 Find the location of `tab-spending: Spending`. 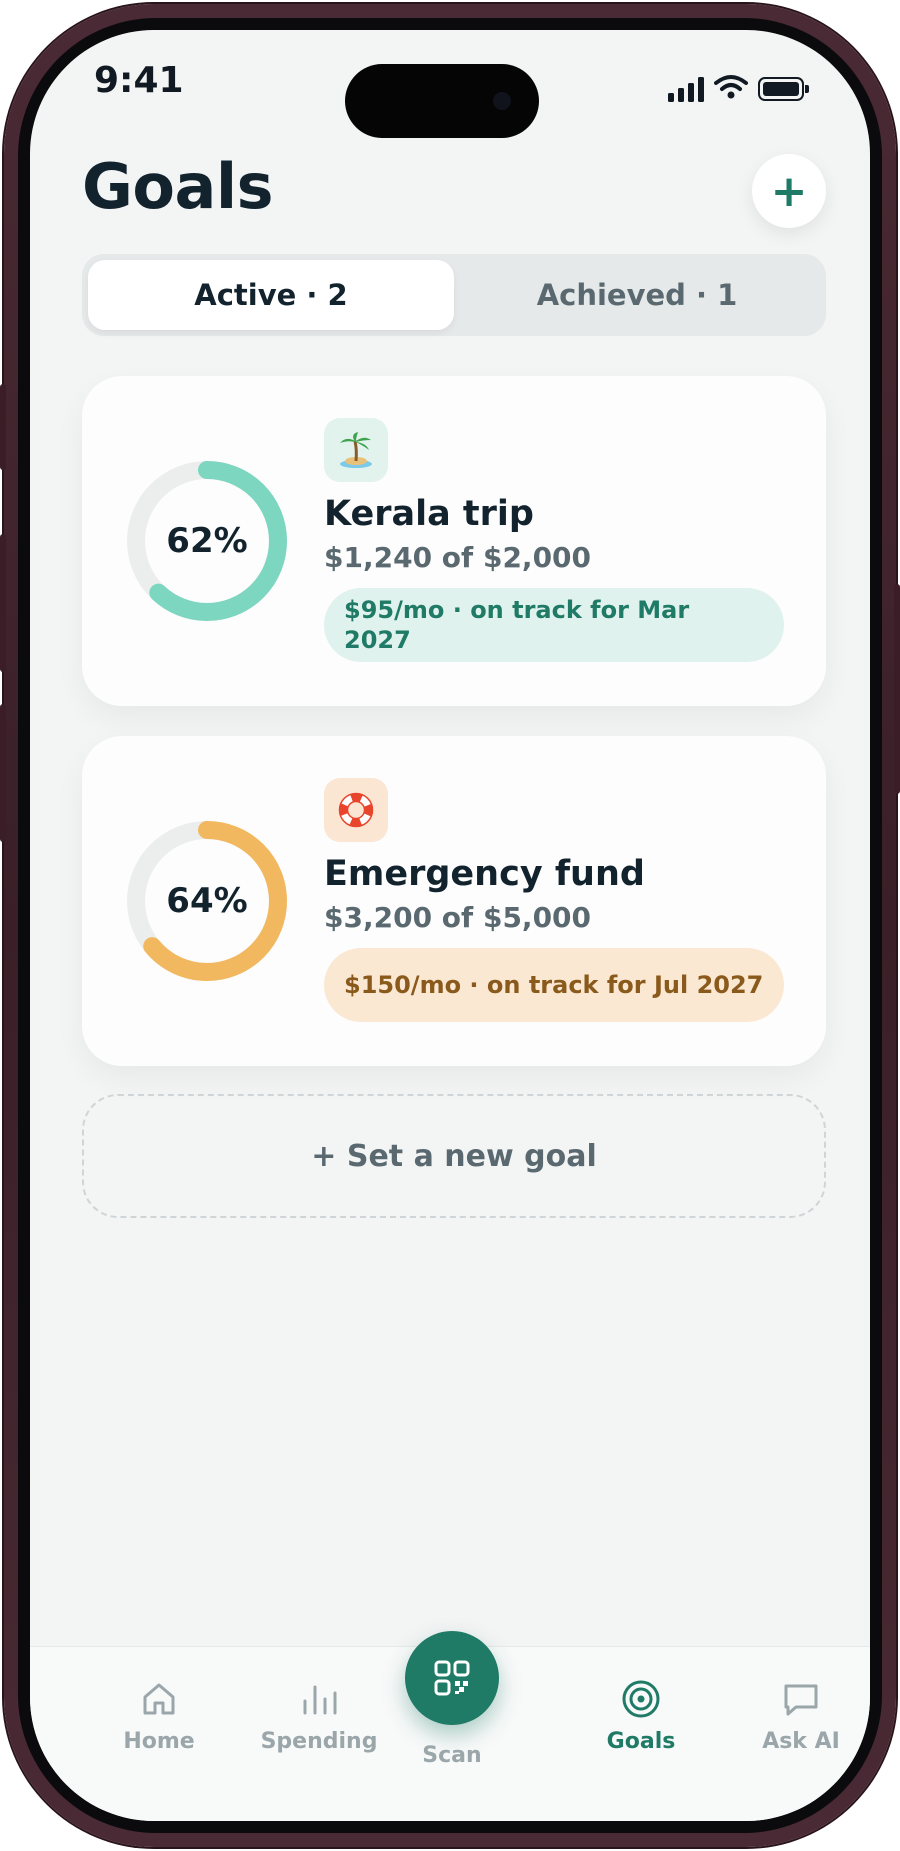

tab-spending: Spending is located at coordinates (319, 1714).